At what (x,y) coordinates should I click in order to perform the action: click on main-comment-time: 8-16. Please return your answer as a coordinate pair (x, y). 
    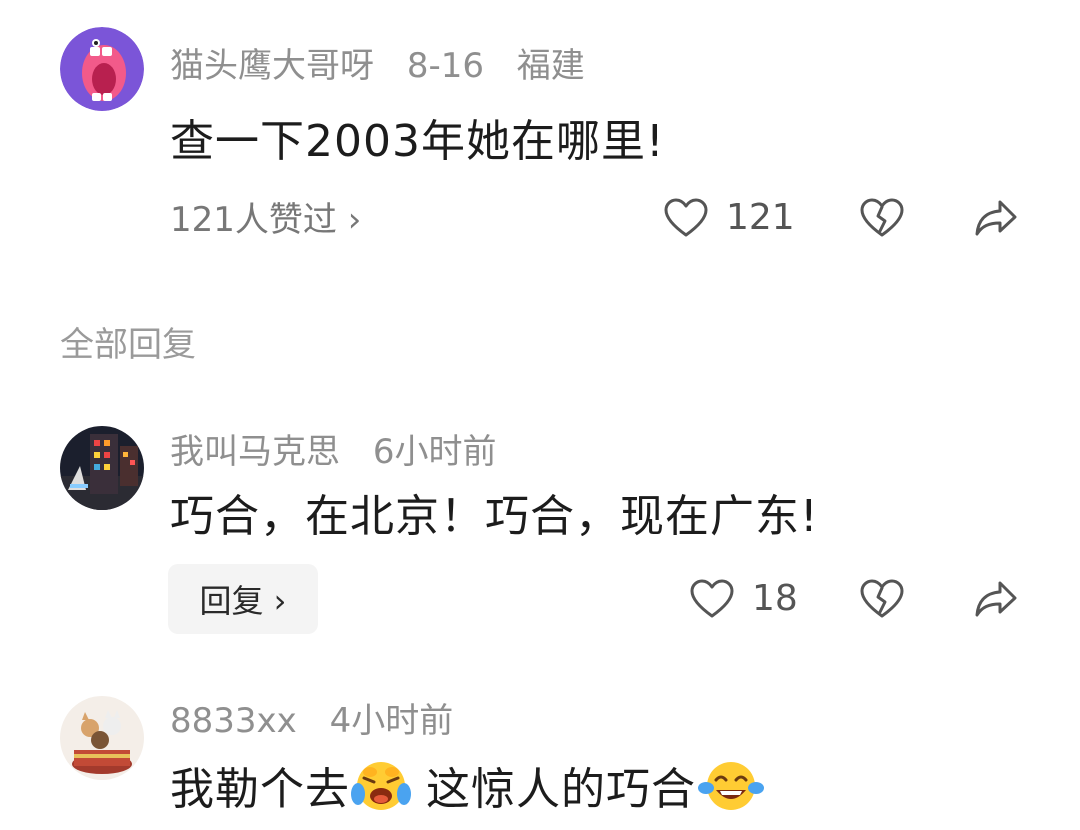
    Looking at the image, I should click on (445, 66).